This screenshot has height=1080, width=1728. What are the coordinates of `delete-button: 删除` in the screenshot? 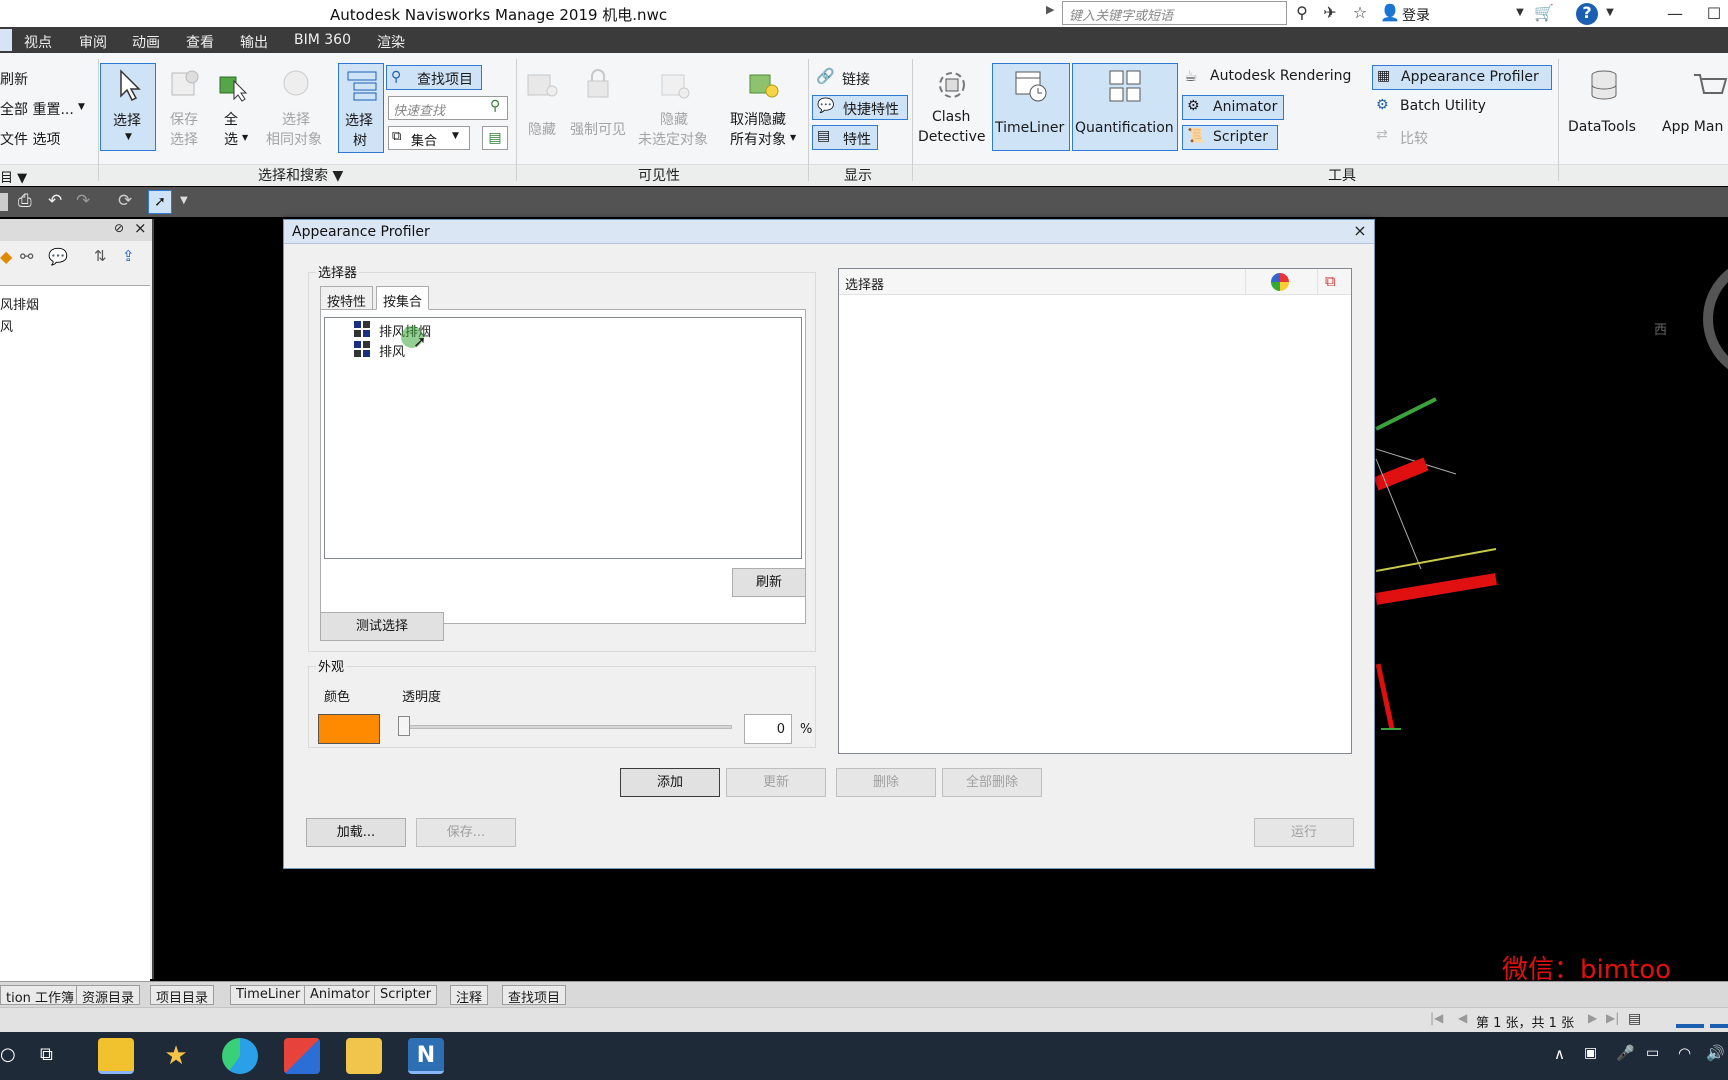 It's located at (886, 782).